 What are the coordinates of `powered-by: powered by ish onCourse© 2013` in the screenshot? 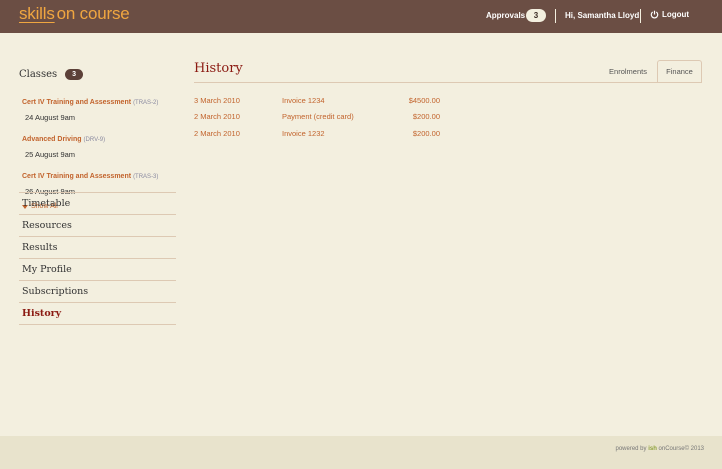 It's located at (660, 449).